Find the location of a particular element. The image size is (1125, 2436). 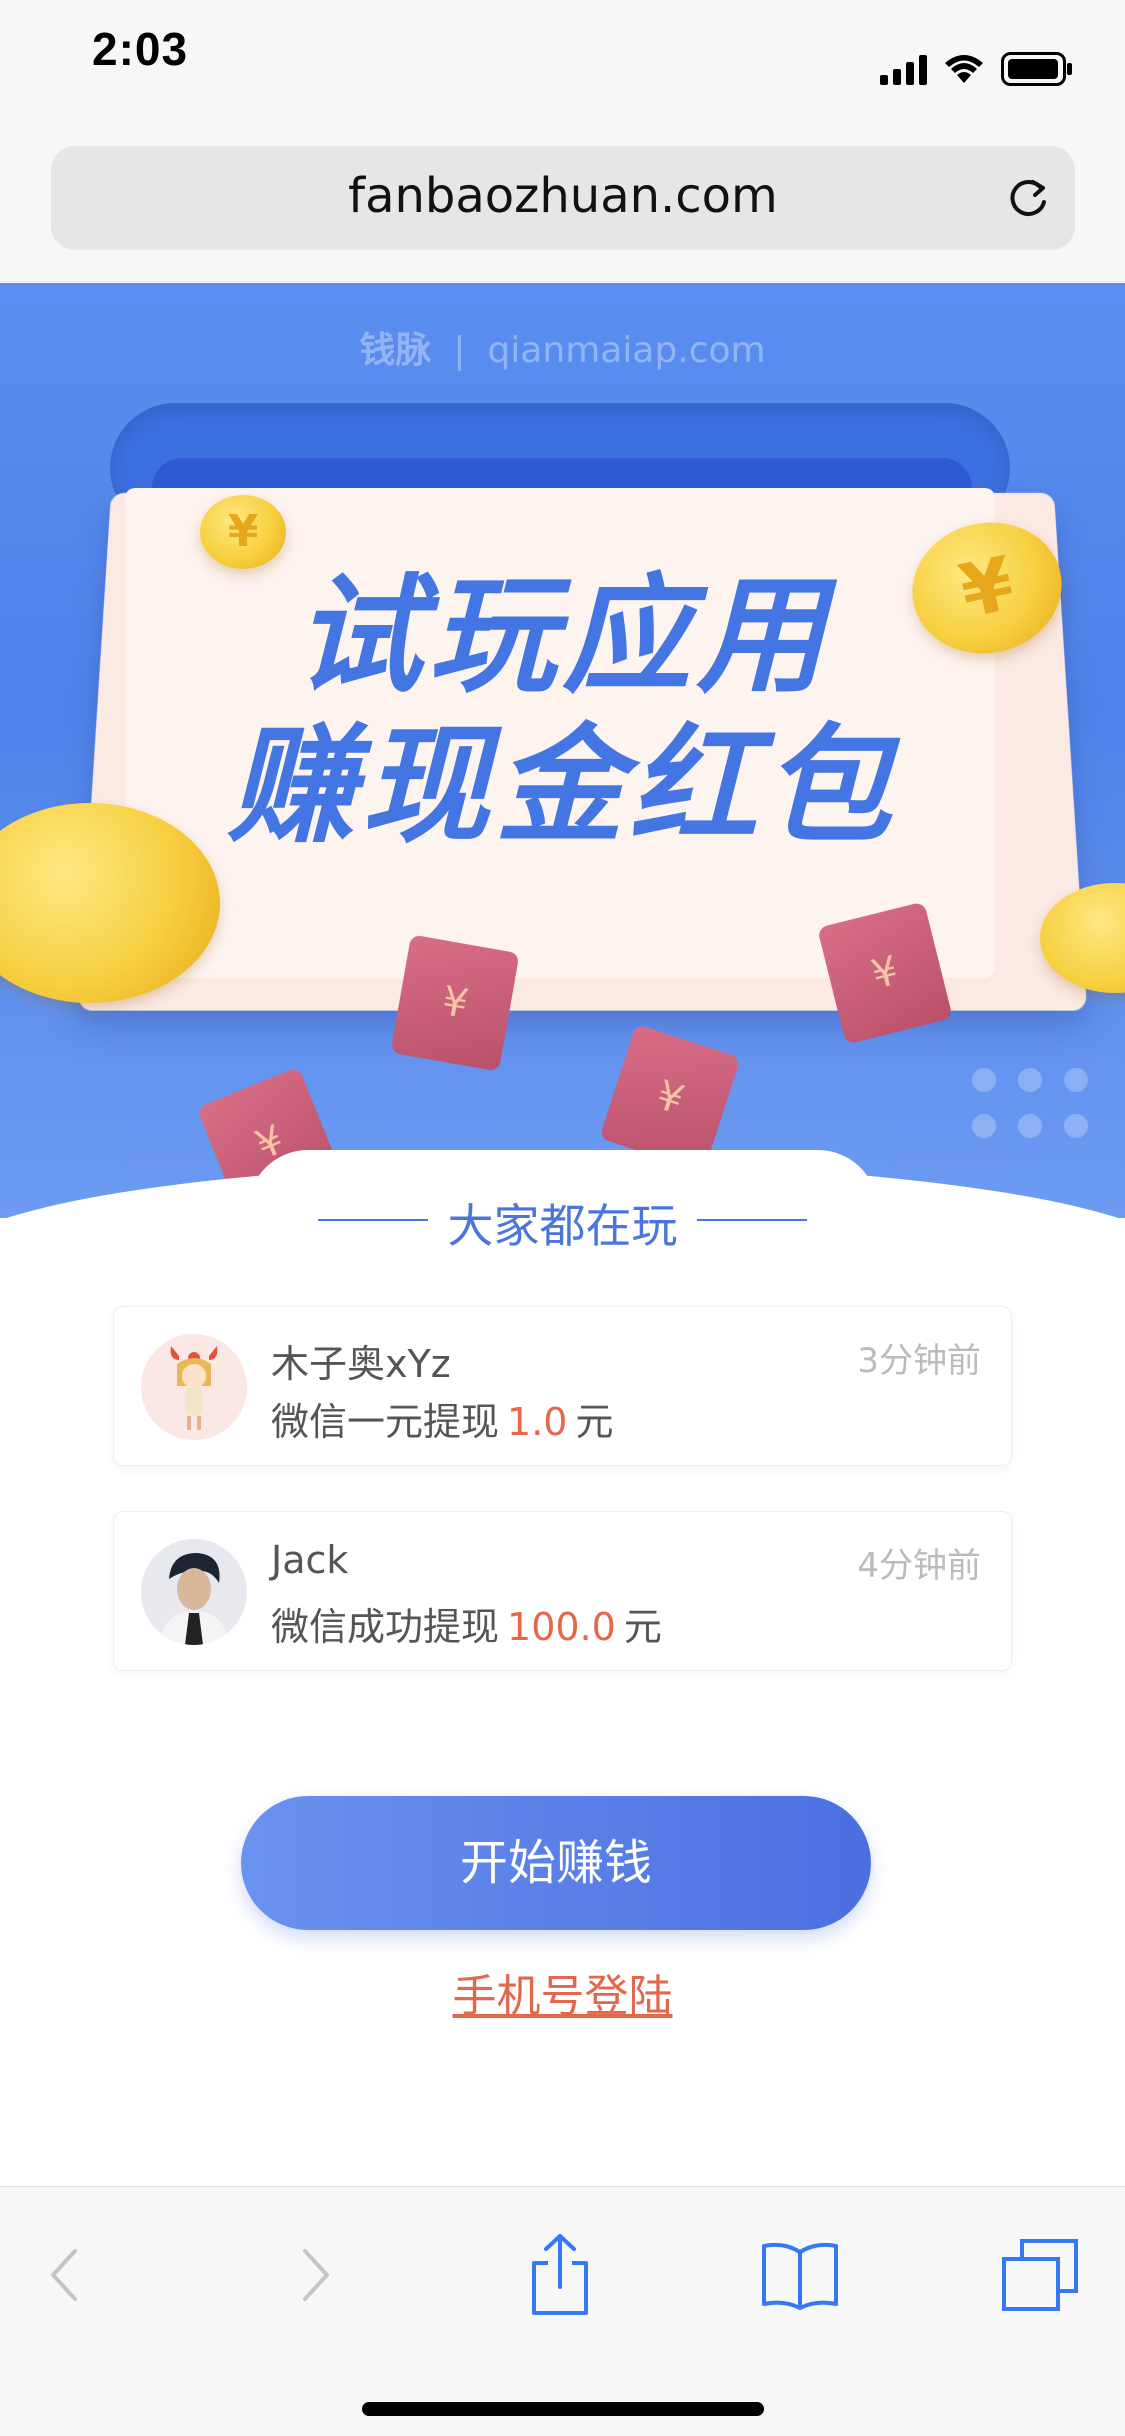

url-text: fanbaozhuan.com is located at coordinates (563, 196).